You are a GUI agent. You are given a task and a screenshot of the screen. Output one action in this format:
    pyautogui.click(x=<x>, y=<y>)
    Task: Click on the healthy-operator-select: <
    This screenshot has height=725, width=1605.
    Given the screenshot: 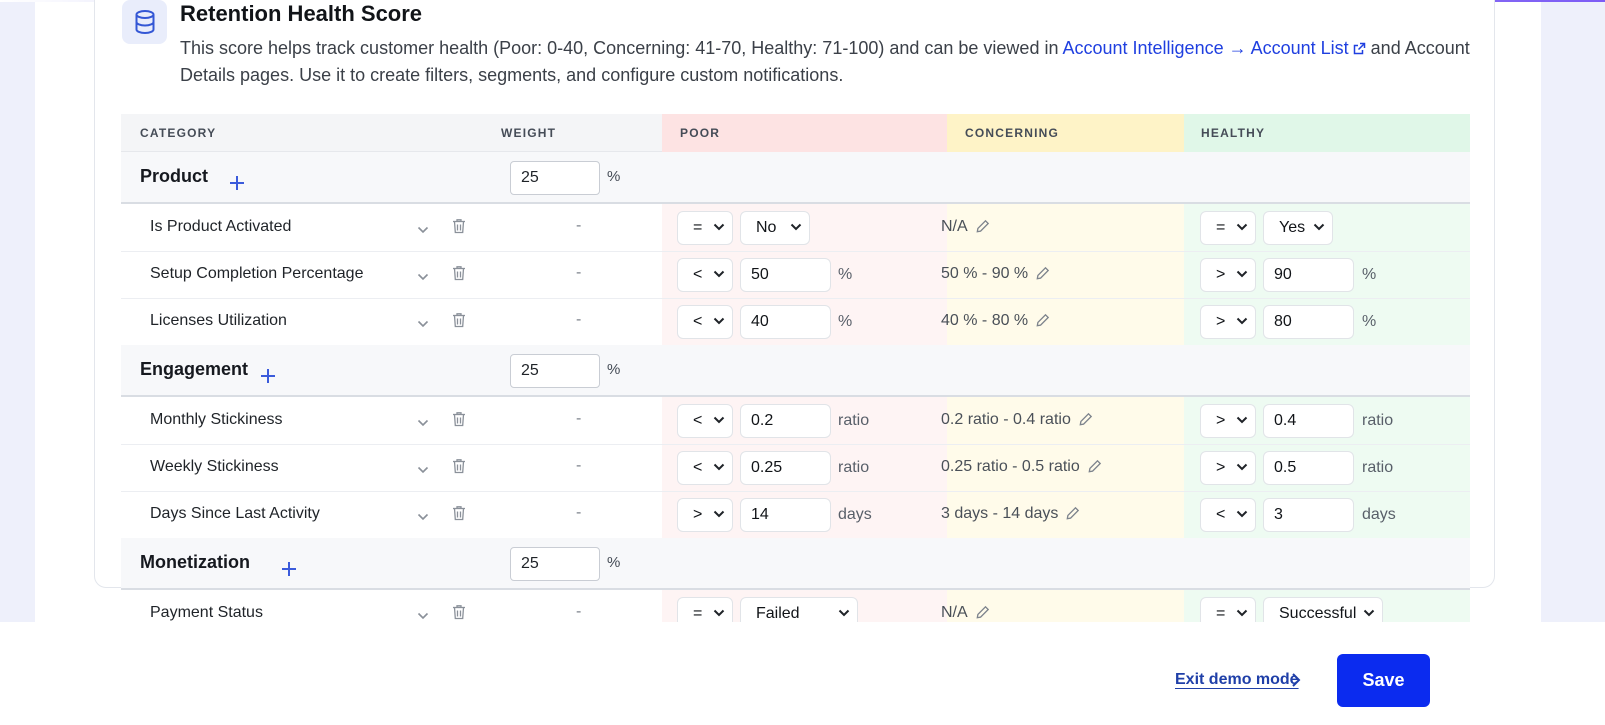 What is the action you would take?
    pyautogui.click(x=1228, y=515)
    